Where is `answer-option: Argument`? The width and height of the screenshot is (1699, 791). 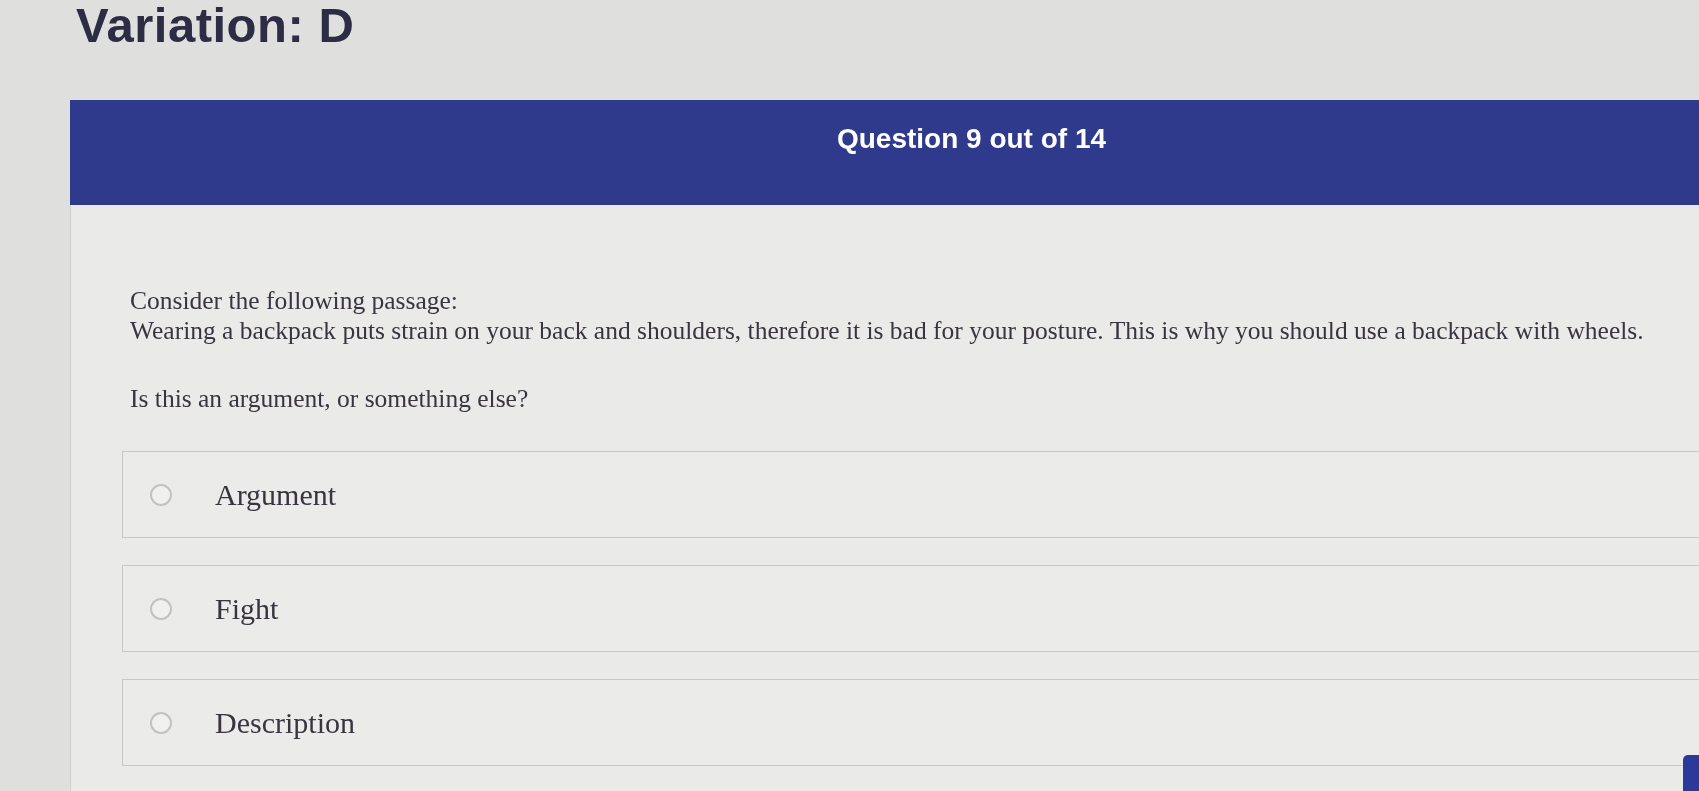
answer-option: Argument is located at coordinates (910, 494).